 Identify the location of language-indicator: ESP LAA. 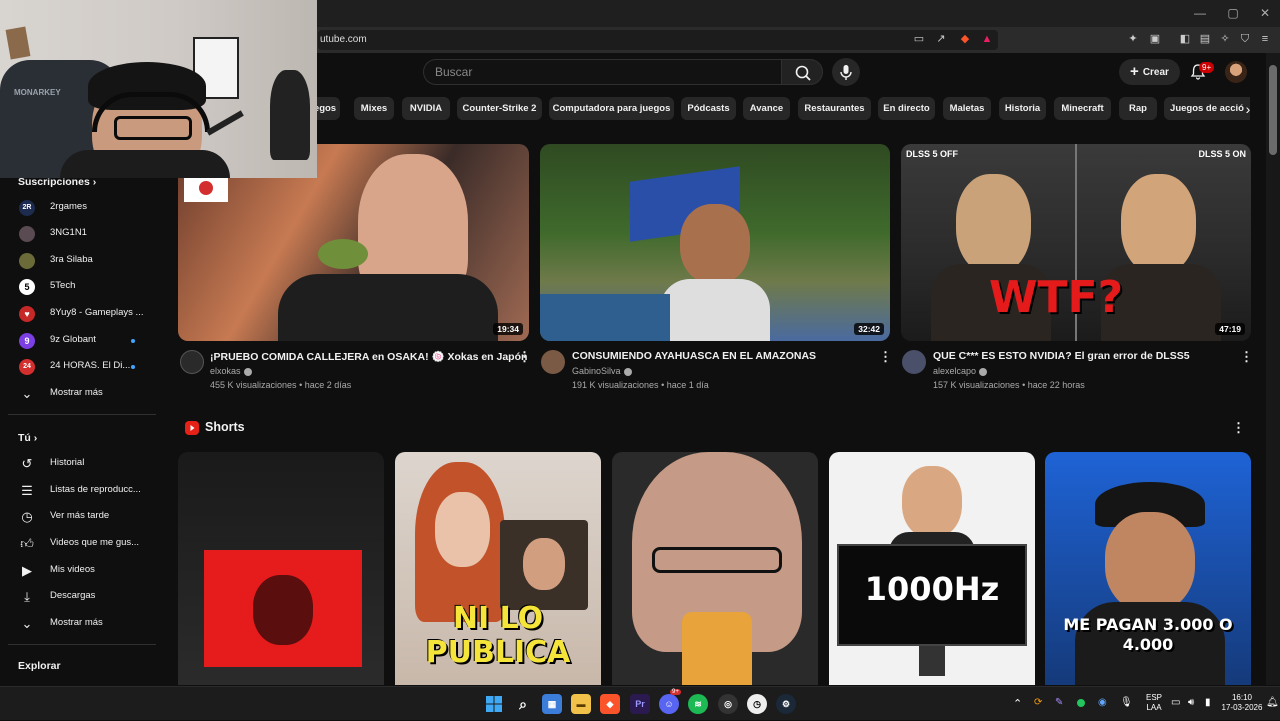
(1154, 703).